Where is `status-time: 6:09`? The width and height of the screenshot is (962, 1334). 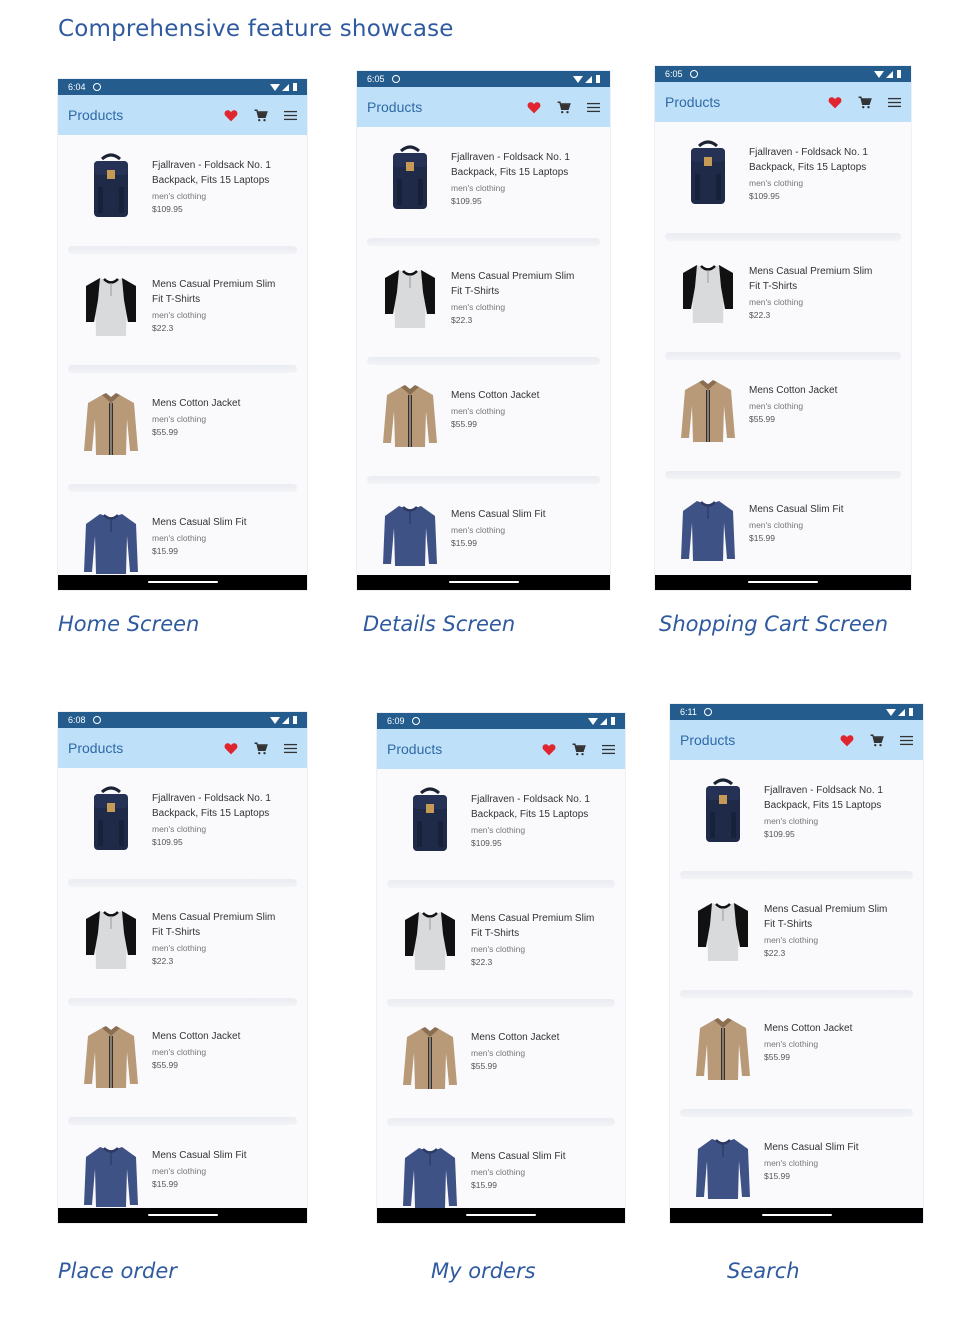
status-time: 6:09 is located at coordinates (396, 721).